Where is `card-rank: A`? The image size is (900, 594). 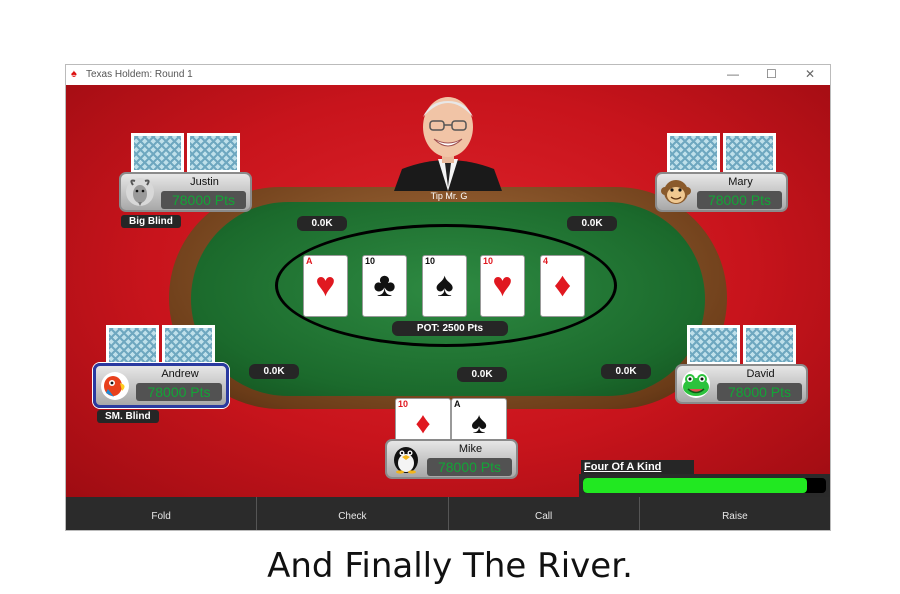 card-rank: A is located at coordinates (309, 261).